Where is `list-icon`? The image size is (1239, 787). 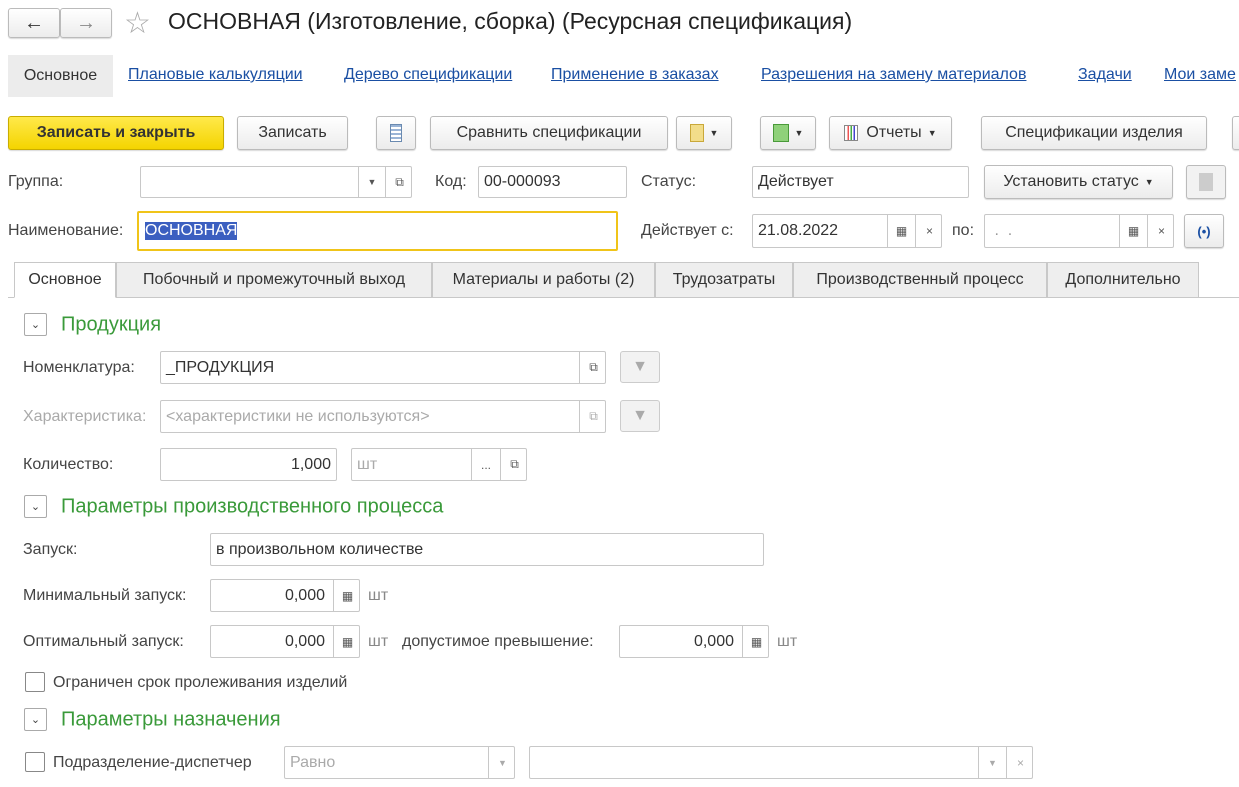
list-icon is located at coordinates (396, 133).